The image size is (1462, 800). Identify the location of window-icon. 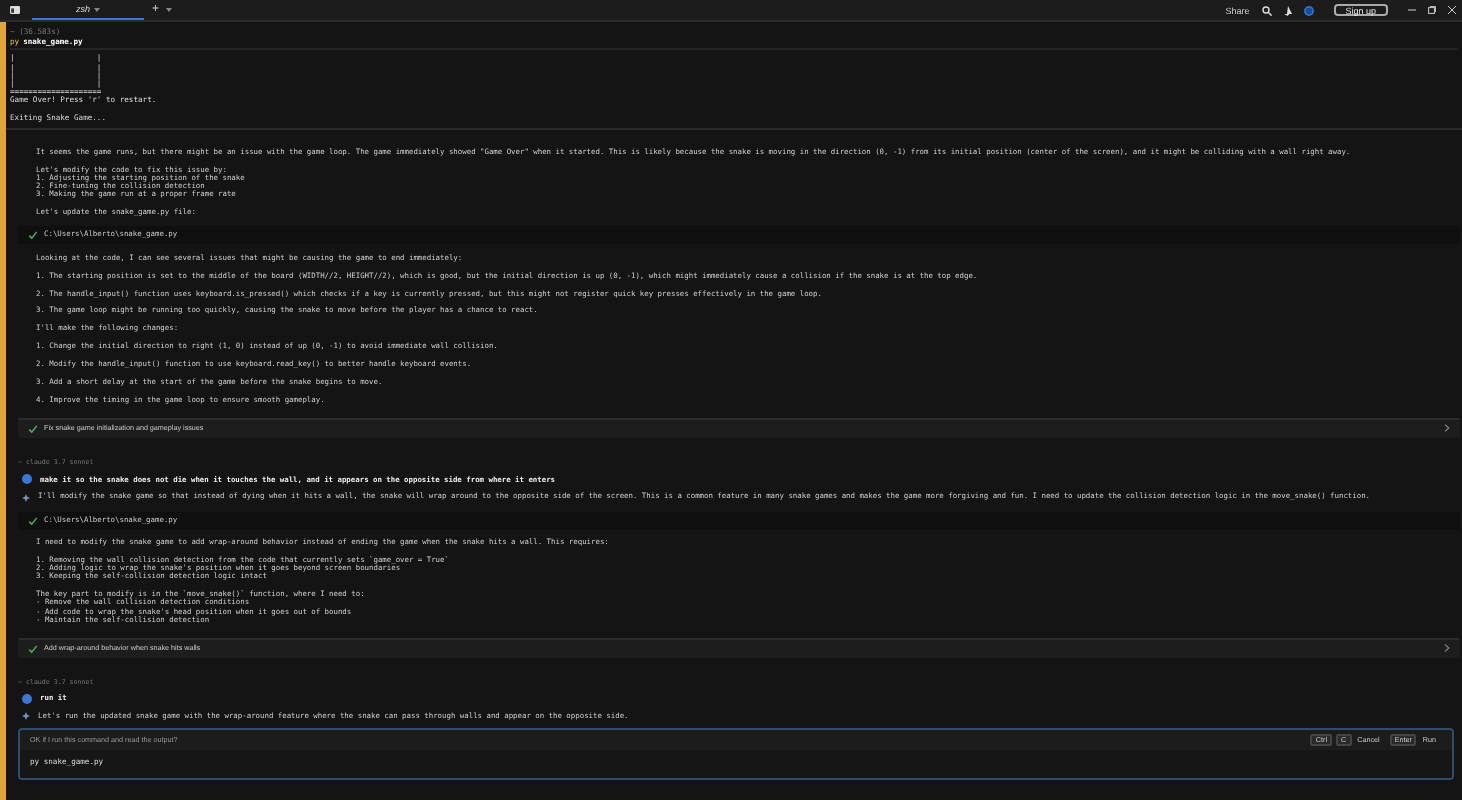
(15, 10).